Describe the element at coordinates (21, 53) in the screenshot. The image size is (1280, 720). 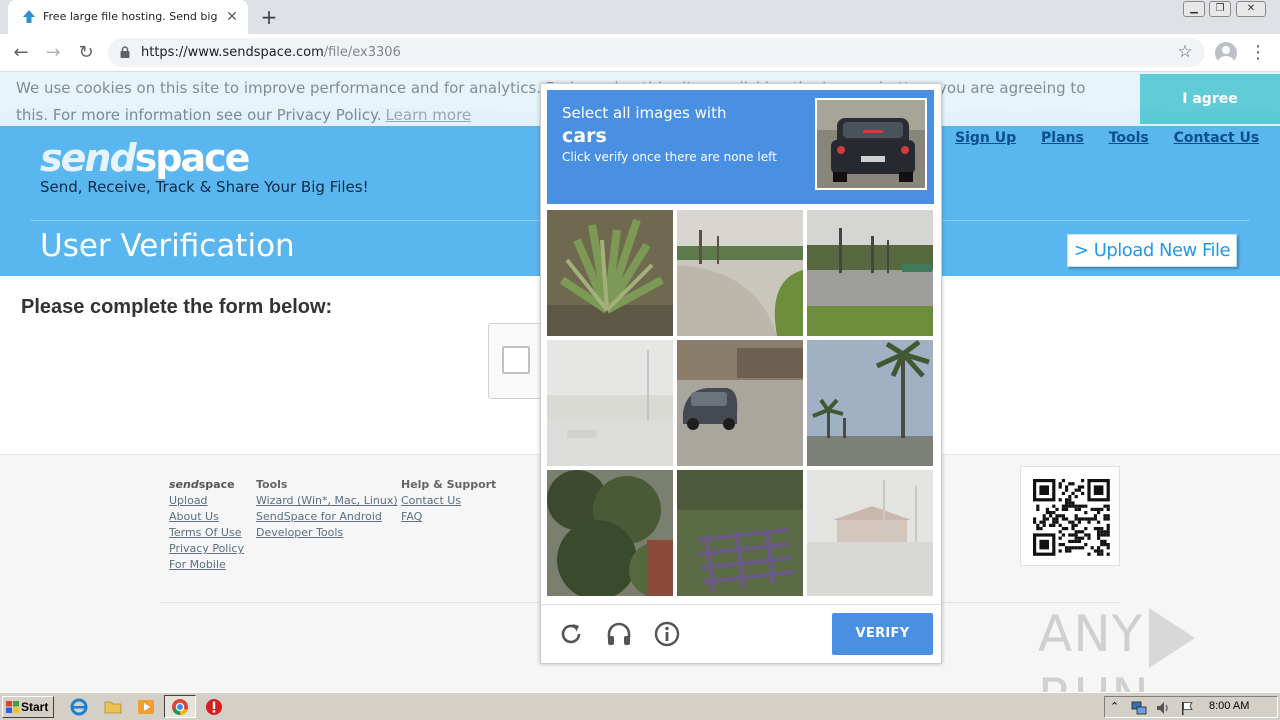
I see `back-arrow-icon: ←` at that location.